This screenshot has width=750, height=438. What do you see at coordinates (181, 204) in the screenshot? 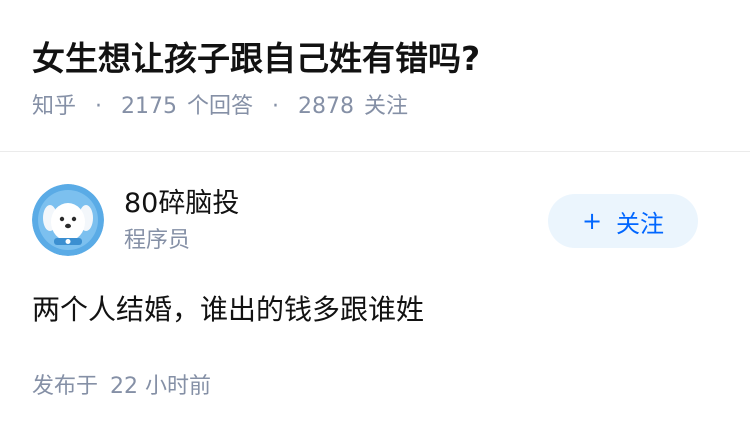
I see `author-name: 80碎脑投` at bounding box center [181, 204].